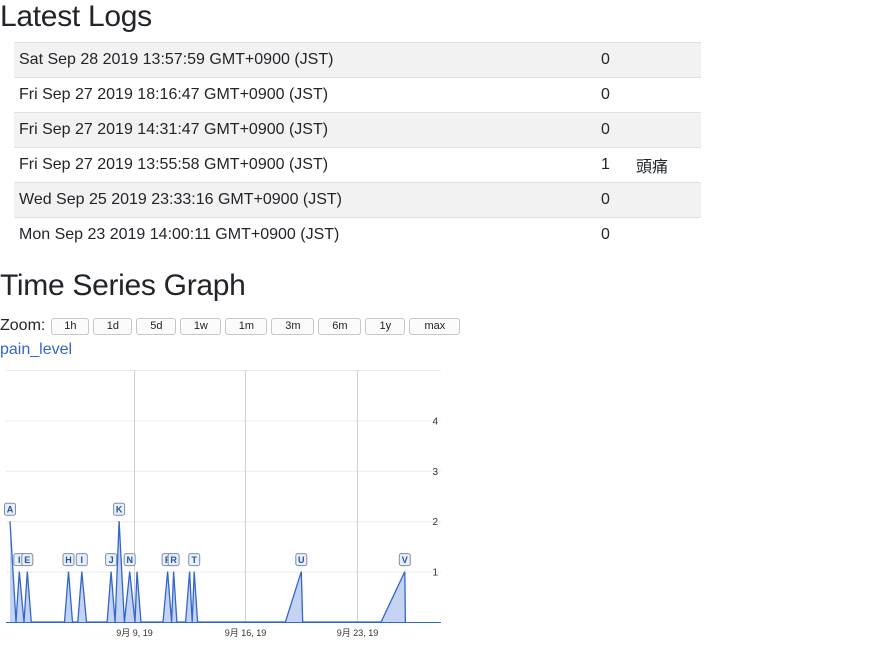 The image size is (893, 662). I want to click on log-date: Mon Sep 23 2019 14:00:11 GMT+0900 (JST), so click(305, 234).